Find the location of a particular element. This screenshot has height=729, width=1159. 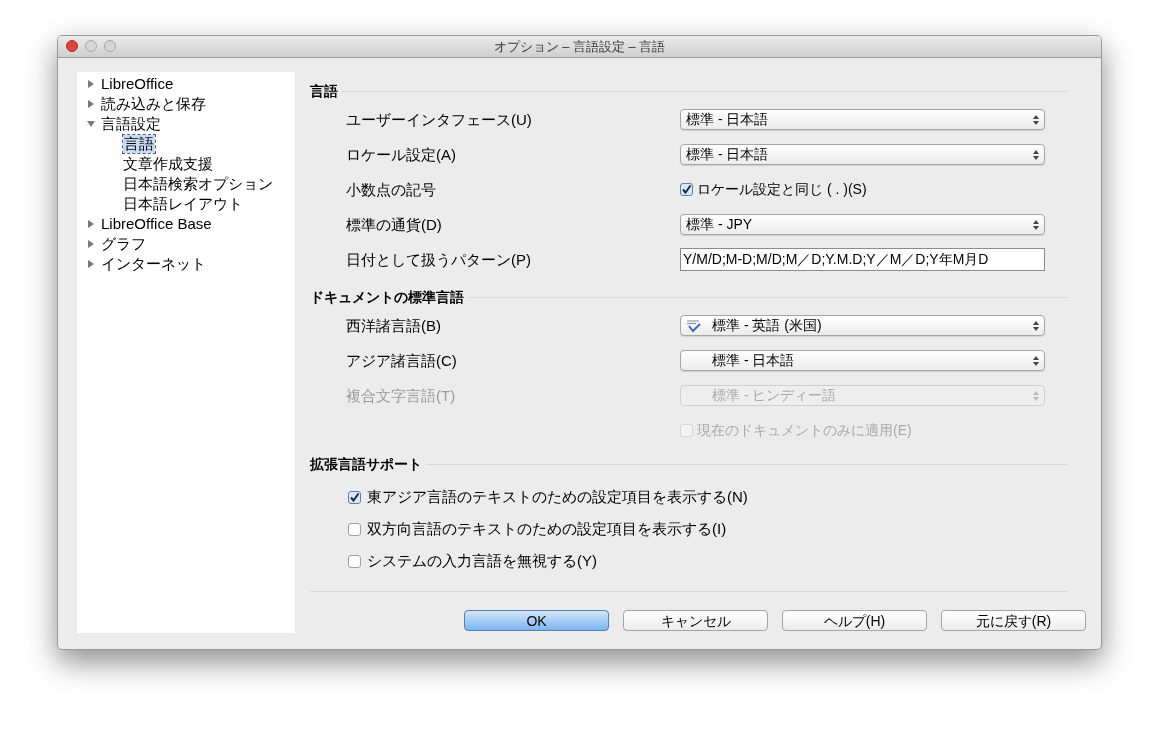

tree-item: 日本語検索オプション is located at coordinates (198, 184).